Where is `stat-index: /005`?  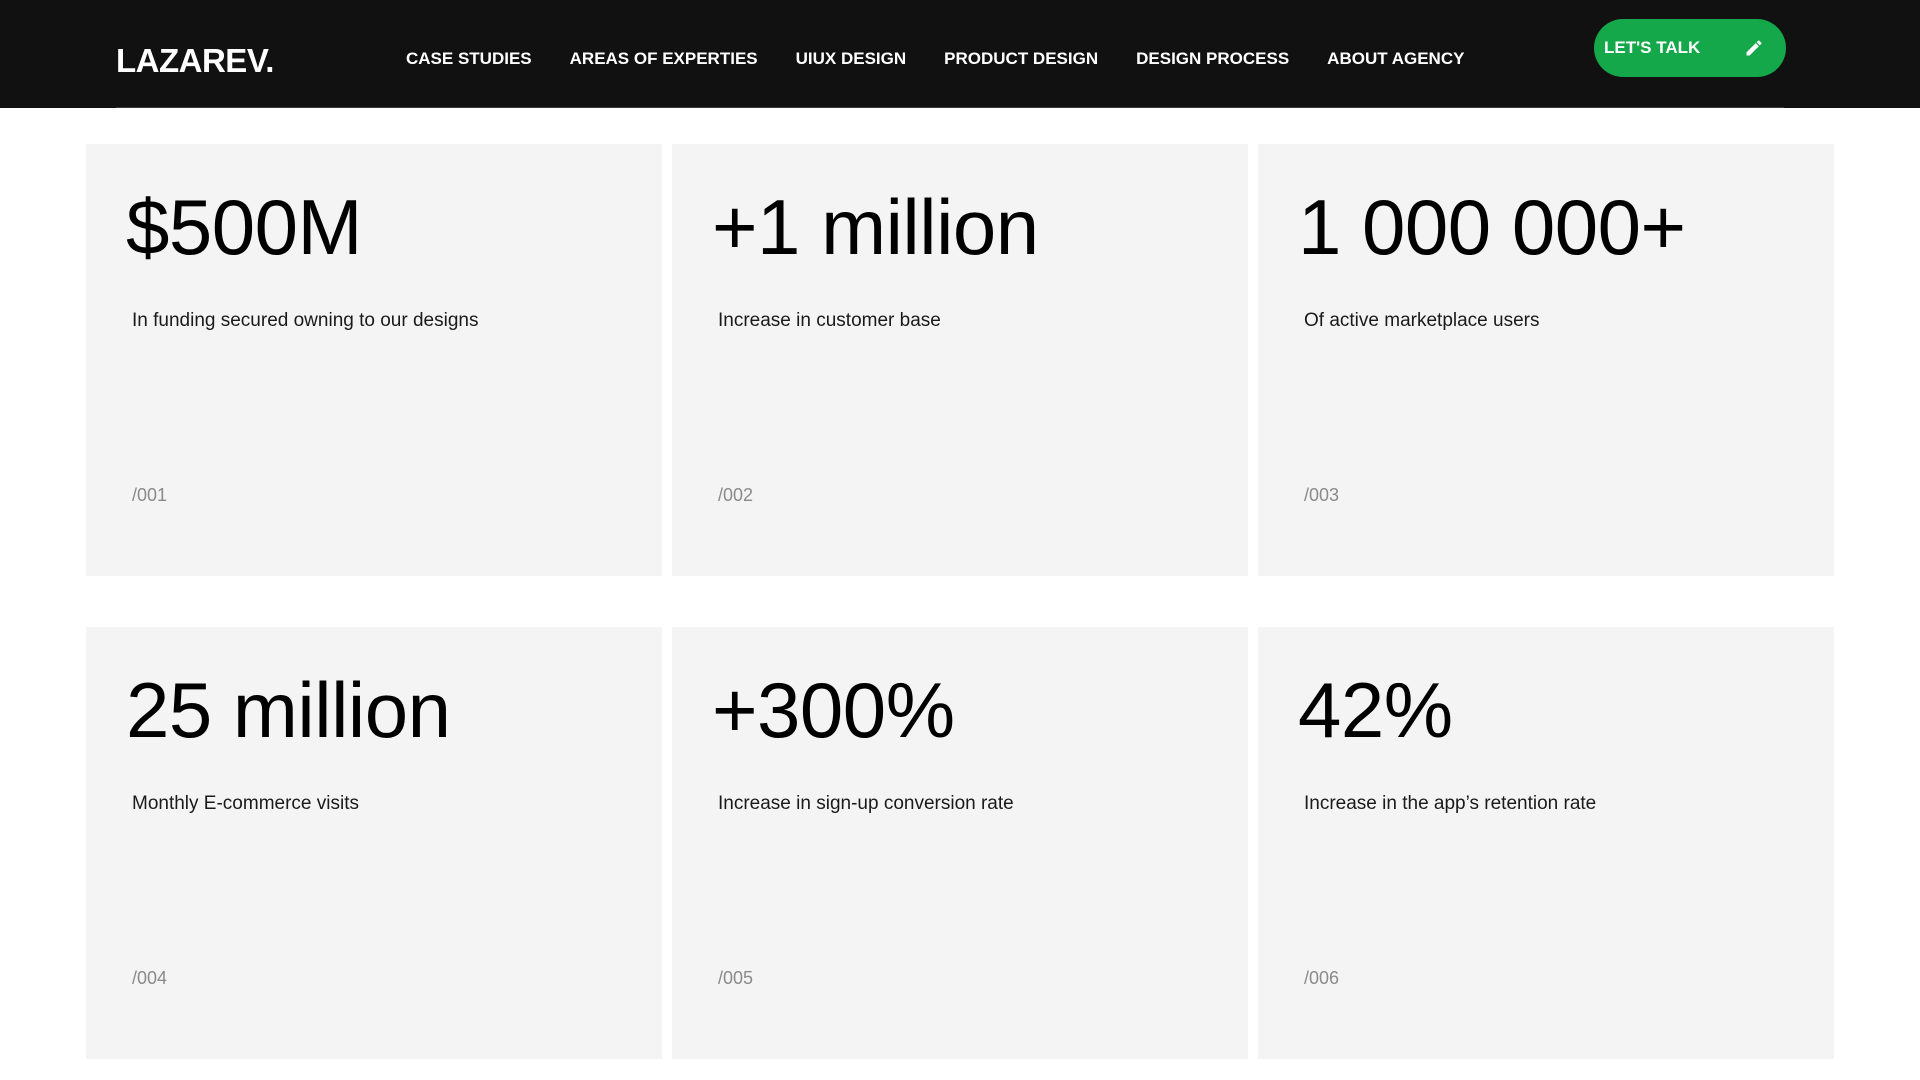
stat-index: /005 is located at coordinates (736, 978).